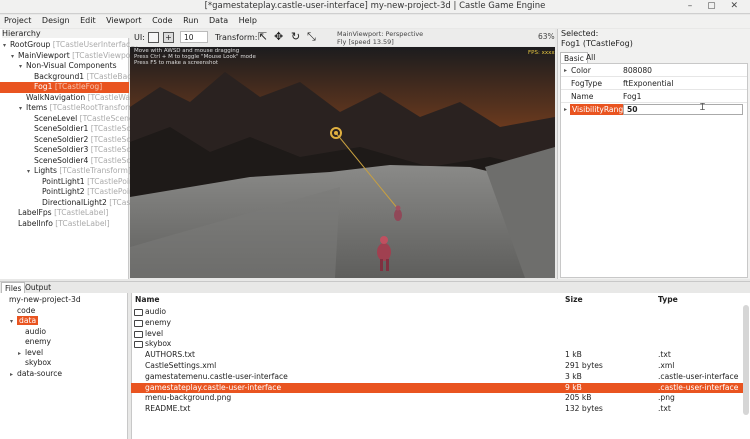 The image size is (750, 439). What do you see at coordinates (703, 108) in the screenshot?
I see `text-cursor-icon: Ｉ` at bounding box center [703, 108].